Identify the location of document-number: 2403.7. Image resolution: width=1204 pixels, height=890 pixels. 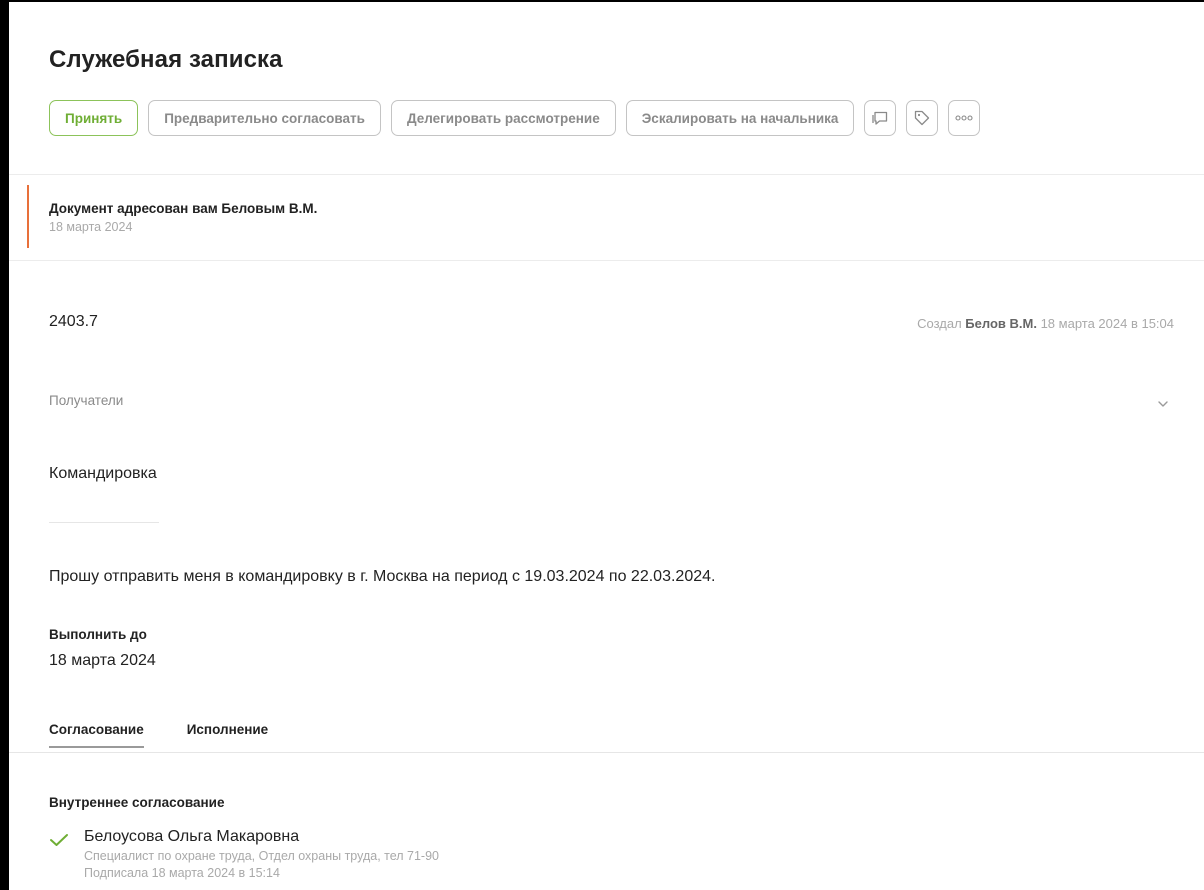
(73, 321).